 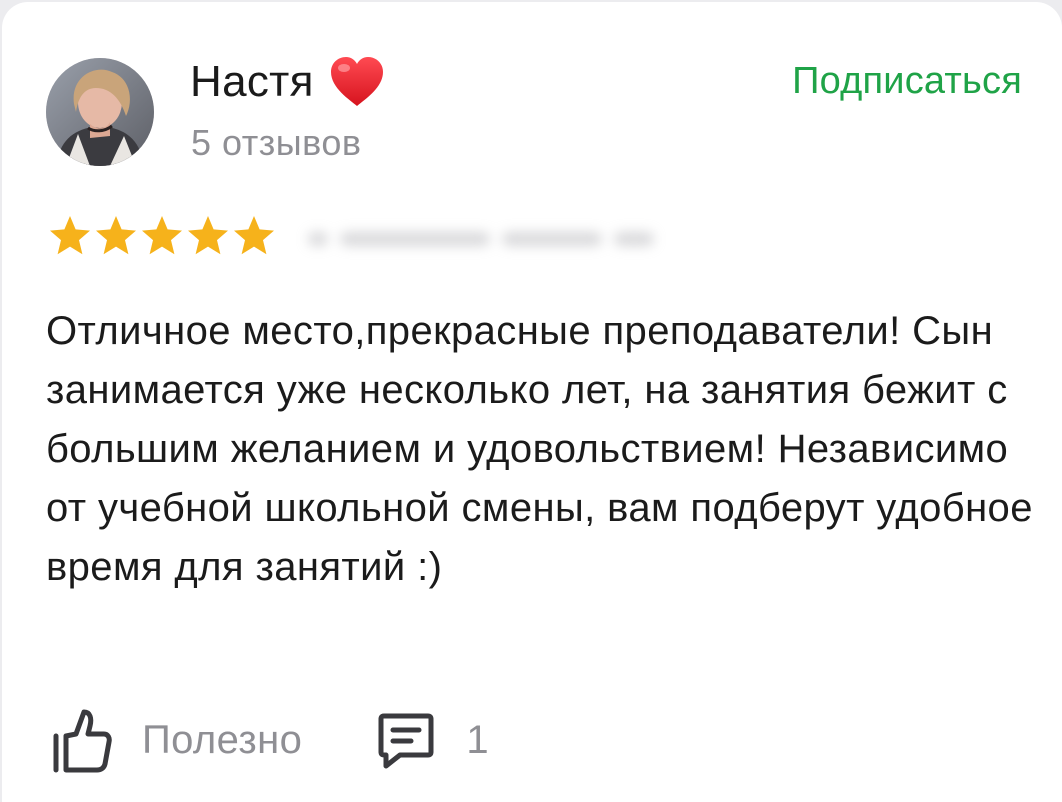 What do you see at coordinates (276, 143) in the screenshot?
I see `author-reviews-count: 5 отзывов` at bounding box center [276, 143].